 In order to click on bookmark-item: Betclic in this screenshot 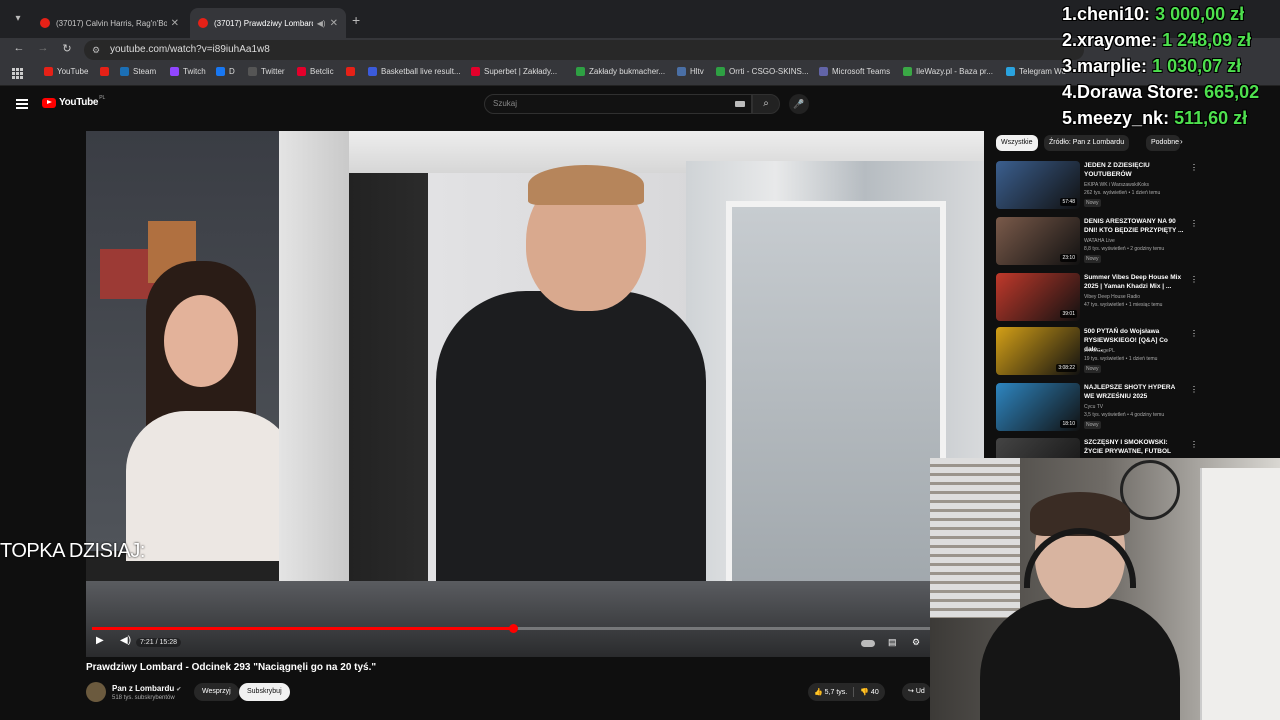, I will do `click(315, 71)`.